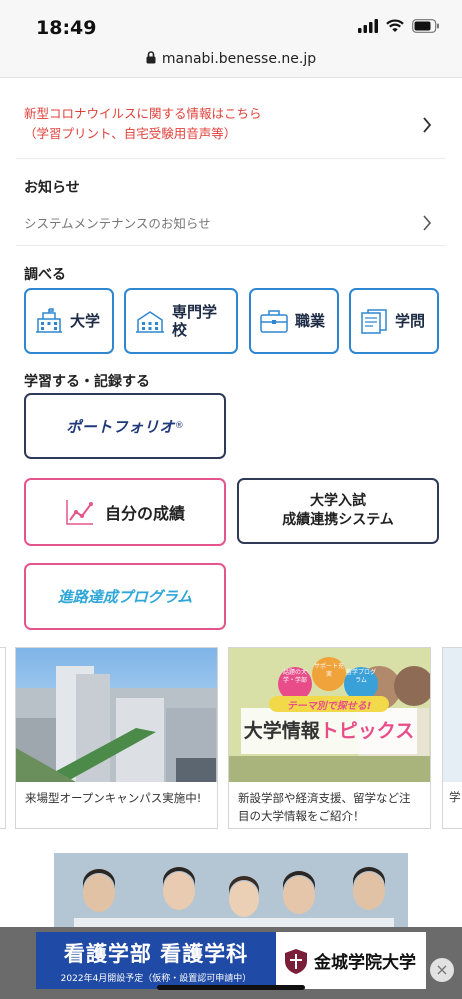 This screenshot has width=462, height=999. I want to click on ad-school-name: 金城学院大学, so click(365, 963).